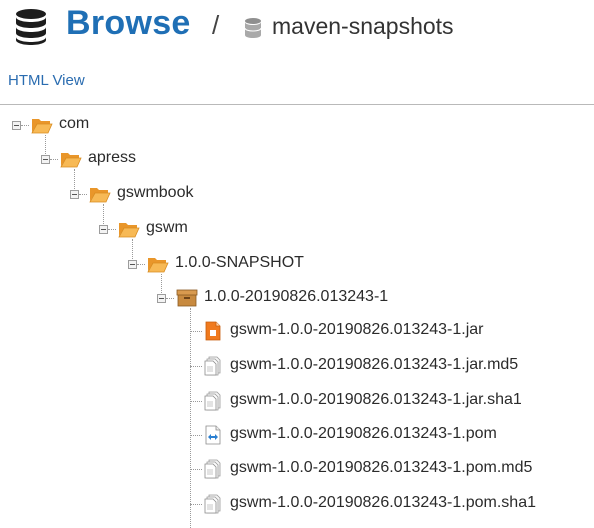  I want to click on jar-file-icon, so click(213, 331).